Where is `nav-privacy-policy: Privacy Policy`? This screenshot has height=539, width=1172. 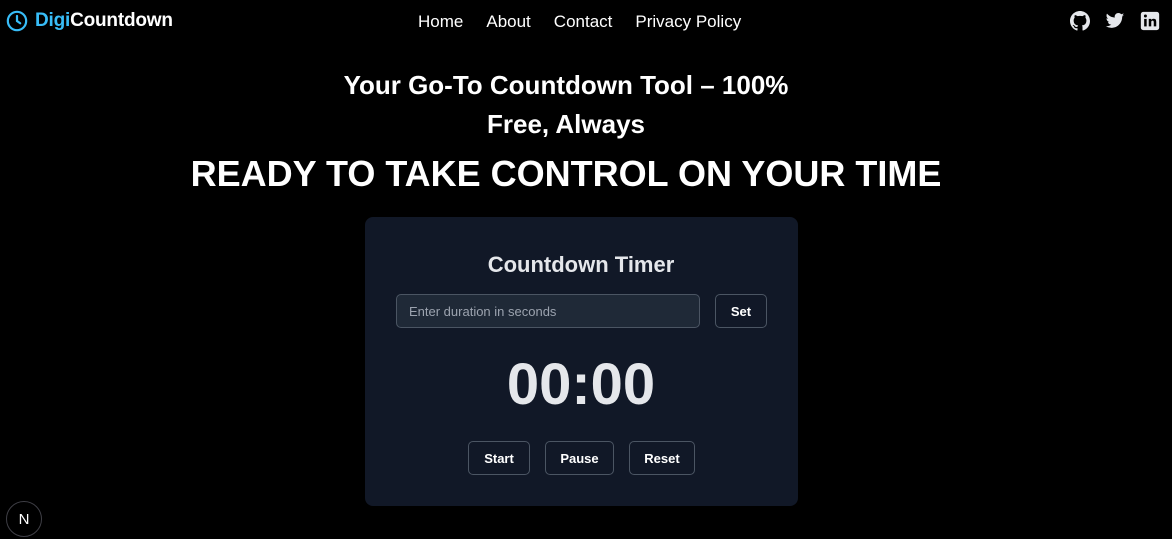
nav-privacy-policy: Privacy Policy is located at coordinates (688, 22).